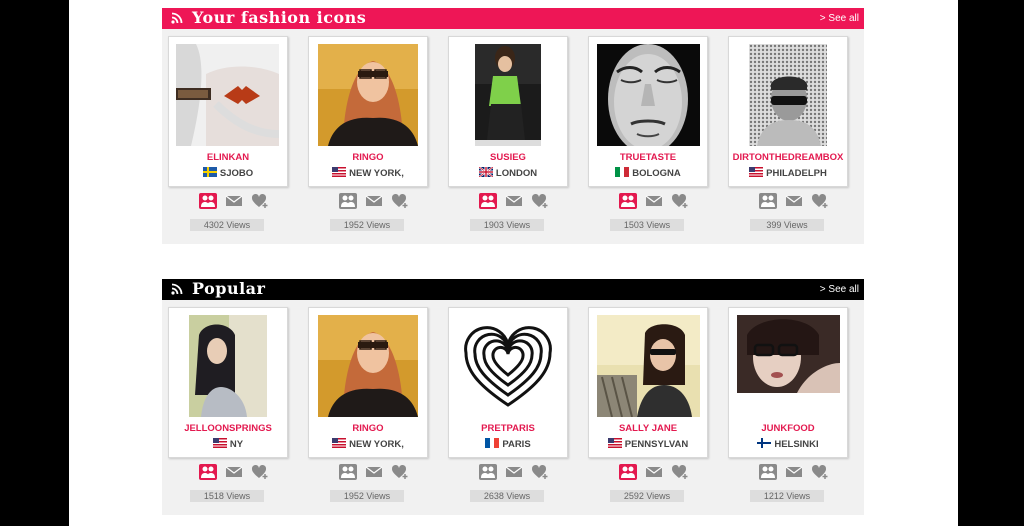  What do you see at coordinates (788, 428) in the screenshot?
I see `username: JUNKFOOD` at bounding box center [788, 428].